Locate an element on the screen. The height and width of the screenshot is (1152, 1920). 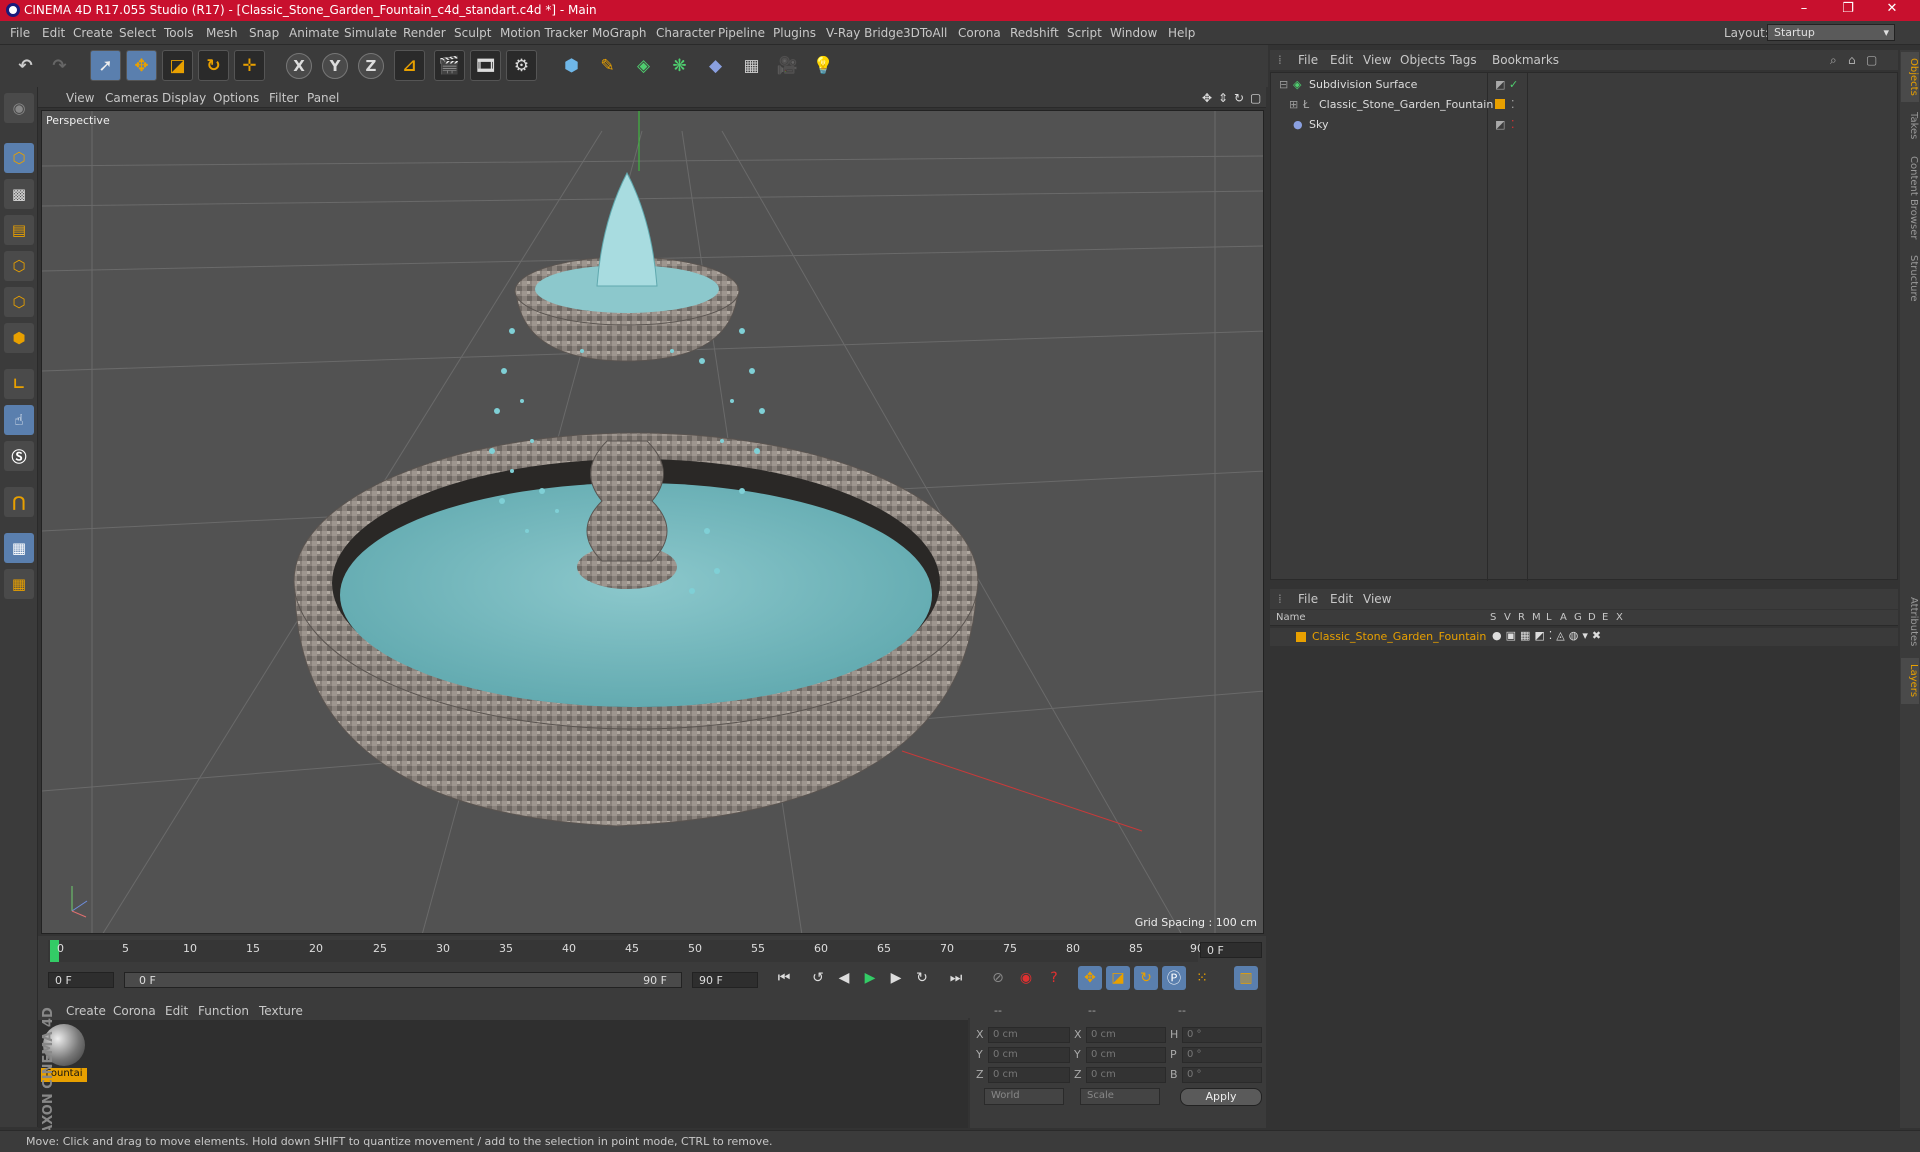
minimize-button: – is located at coordinates (1804, 8).